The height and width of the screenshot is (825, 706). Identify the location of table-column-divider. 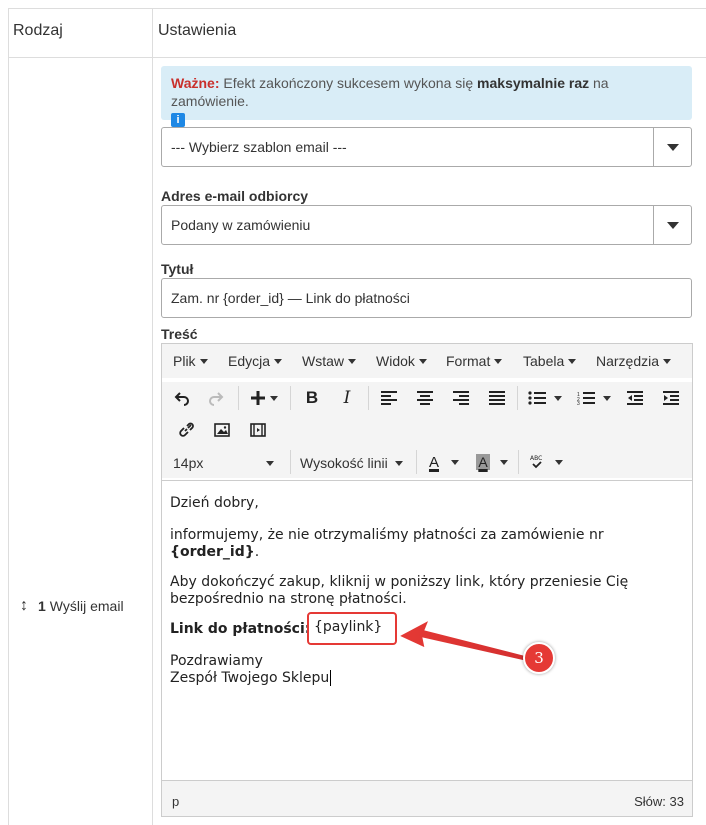
(152, 416).